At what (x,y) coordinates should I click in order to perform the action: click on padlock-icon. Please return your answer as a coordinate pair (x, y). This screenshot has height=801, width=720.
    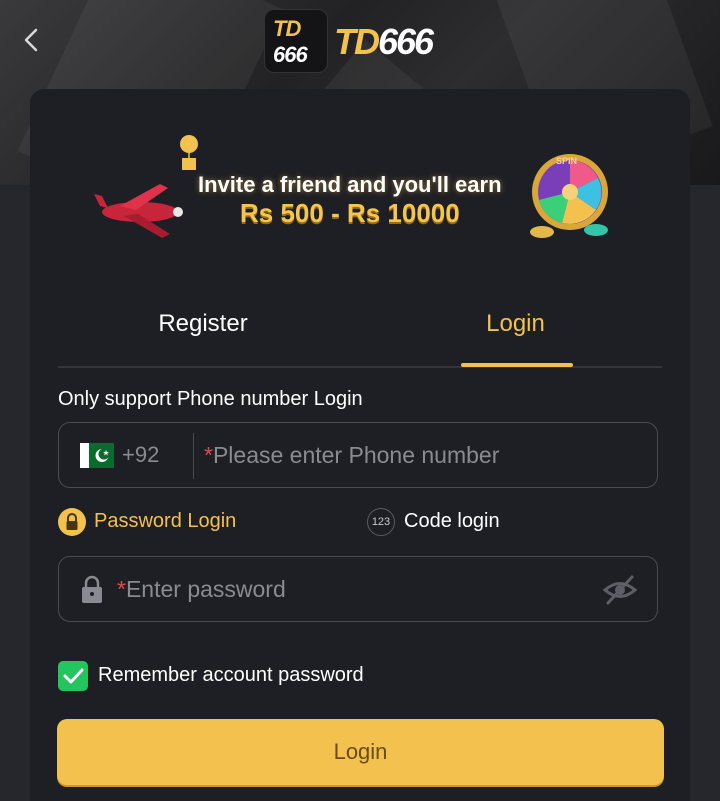
    Looking at the image, I should click on (92, 589).